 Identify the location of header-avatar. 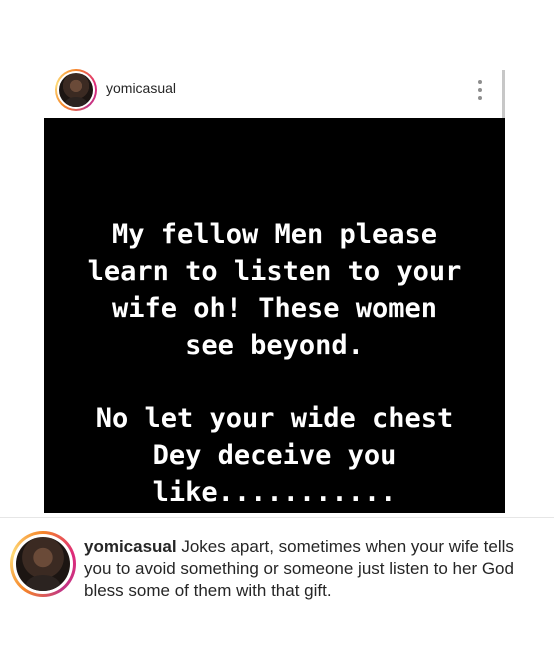
(76, 90).